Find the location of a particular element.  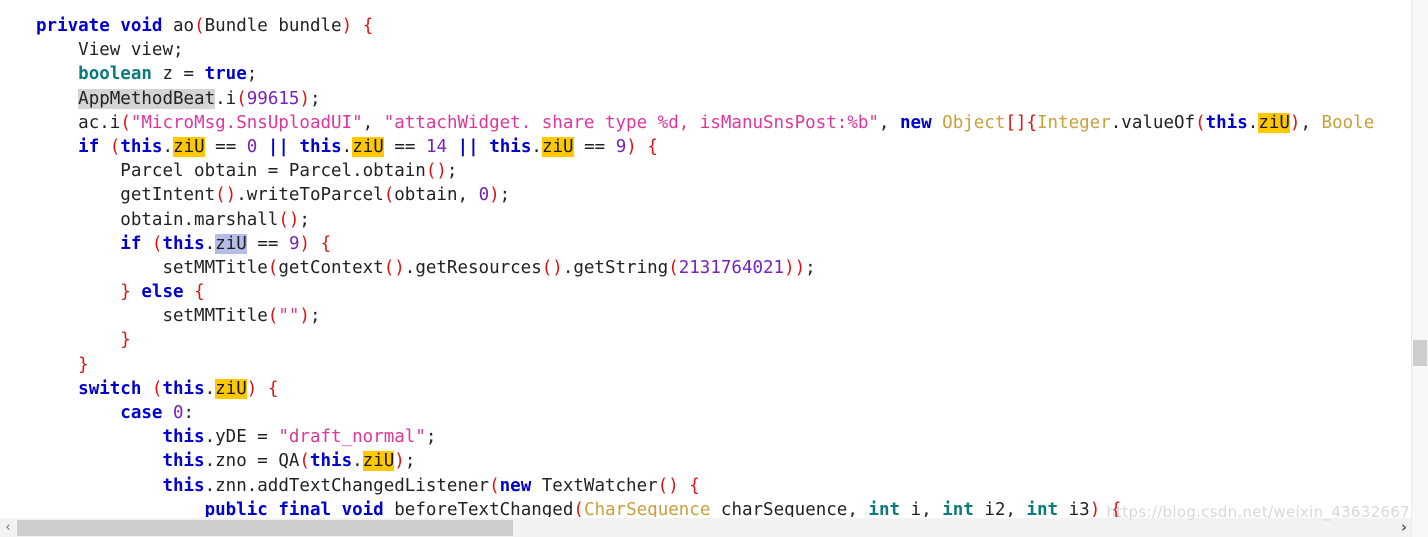

code-token: "MicroMsg.SnsUploadUI" is located at coordinates (246, 122).